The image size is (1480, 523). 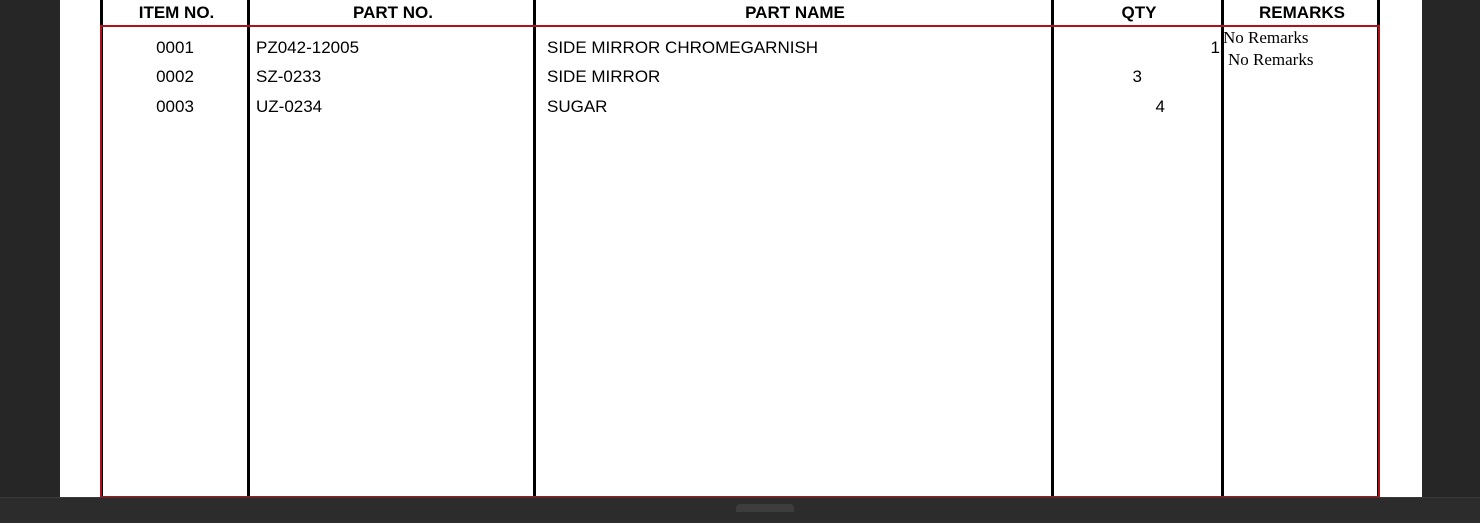 I want to click on table-cell-qty: 3, so click(x=1137, y=76).